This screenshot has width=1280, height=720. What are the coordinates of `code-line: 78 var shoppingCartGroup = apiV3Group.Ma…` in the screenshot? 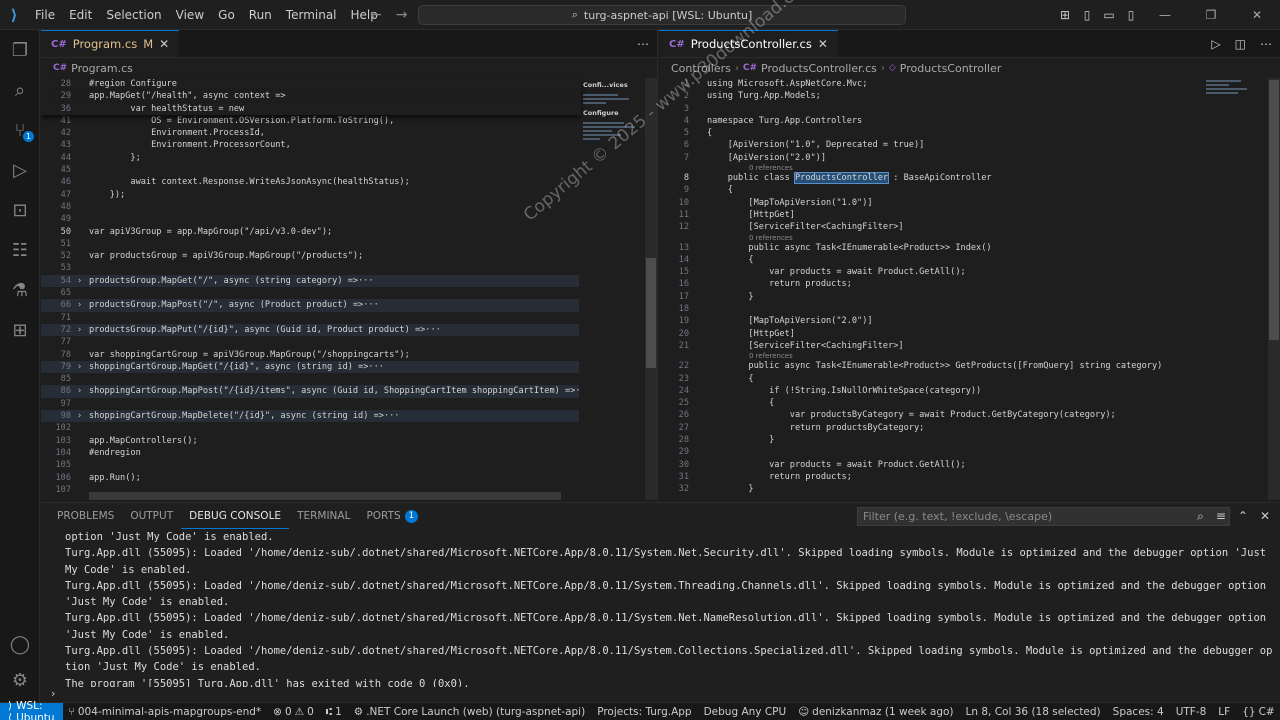 It's located at (311, 355).